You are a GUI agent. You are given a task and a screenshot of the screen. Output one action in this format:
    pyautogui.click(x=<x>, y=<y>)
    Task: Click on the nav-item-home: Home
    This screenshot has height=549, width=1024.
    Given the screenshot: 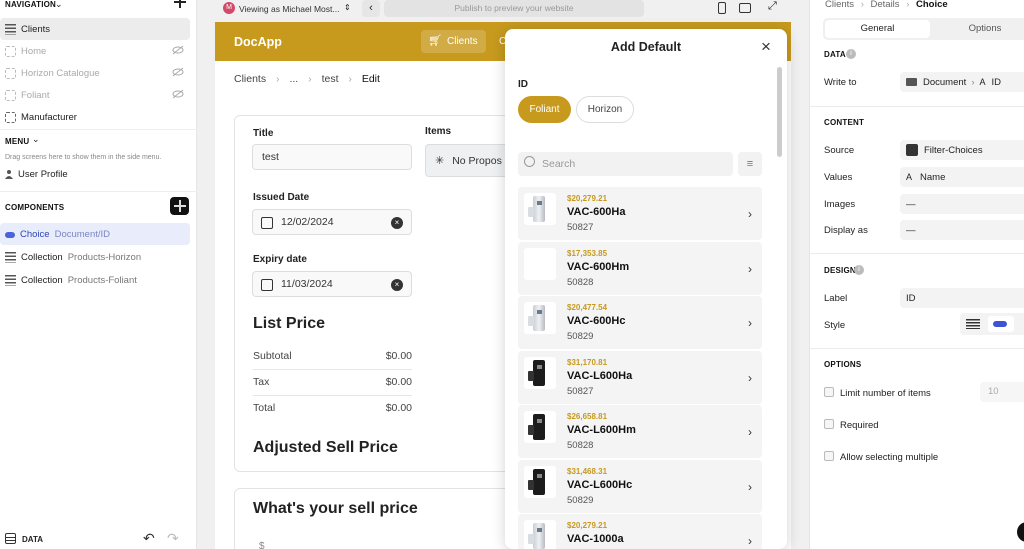 What is the action you would take?
    pyautogui.click(x=95, y=51)
    